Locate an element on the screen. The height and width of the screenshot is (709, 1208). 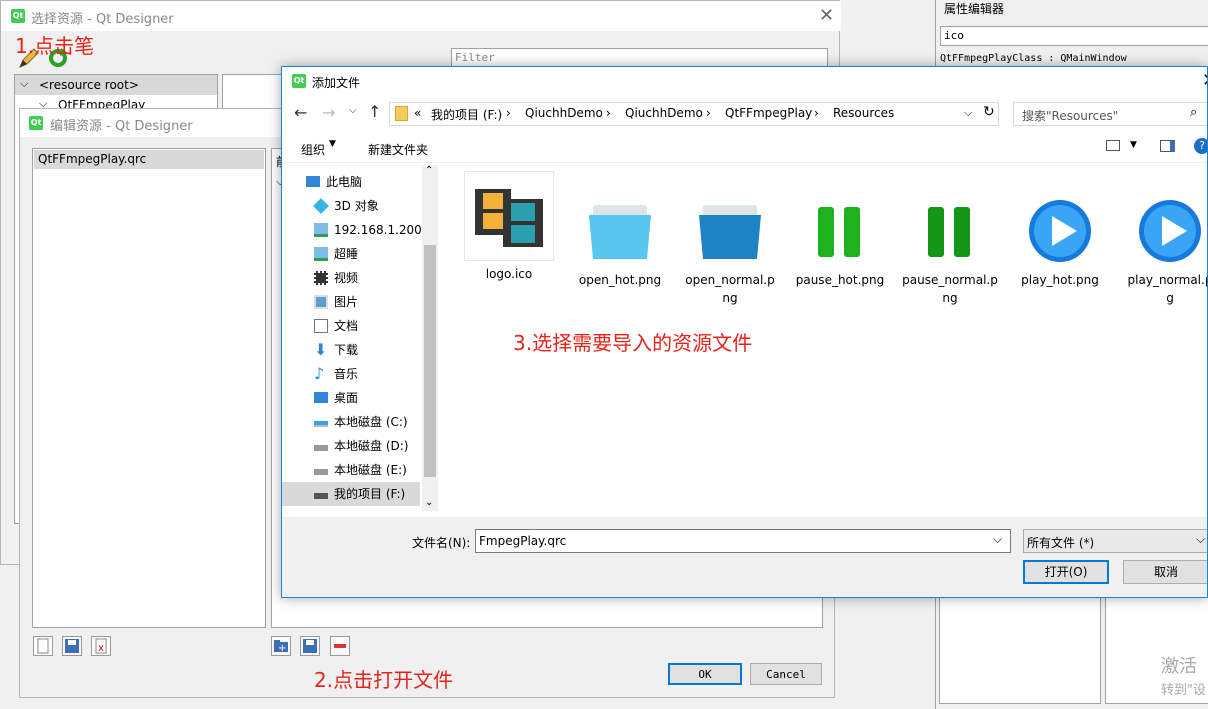
folder-icon is located at coordinates (401, 113).